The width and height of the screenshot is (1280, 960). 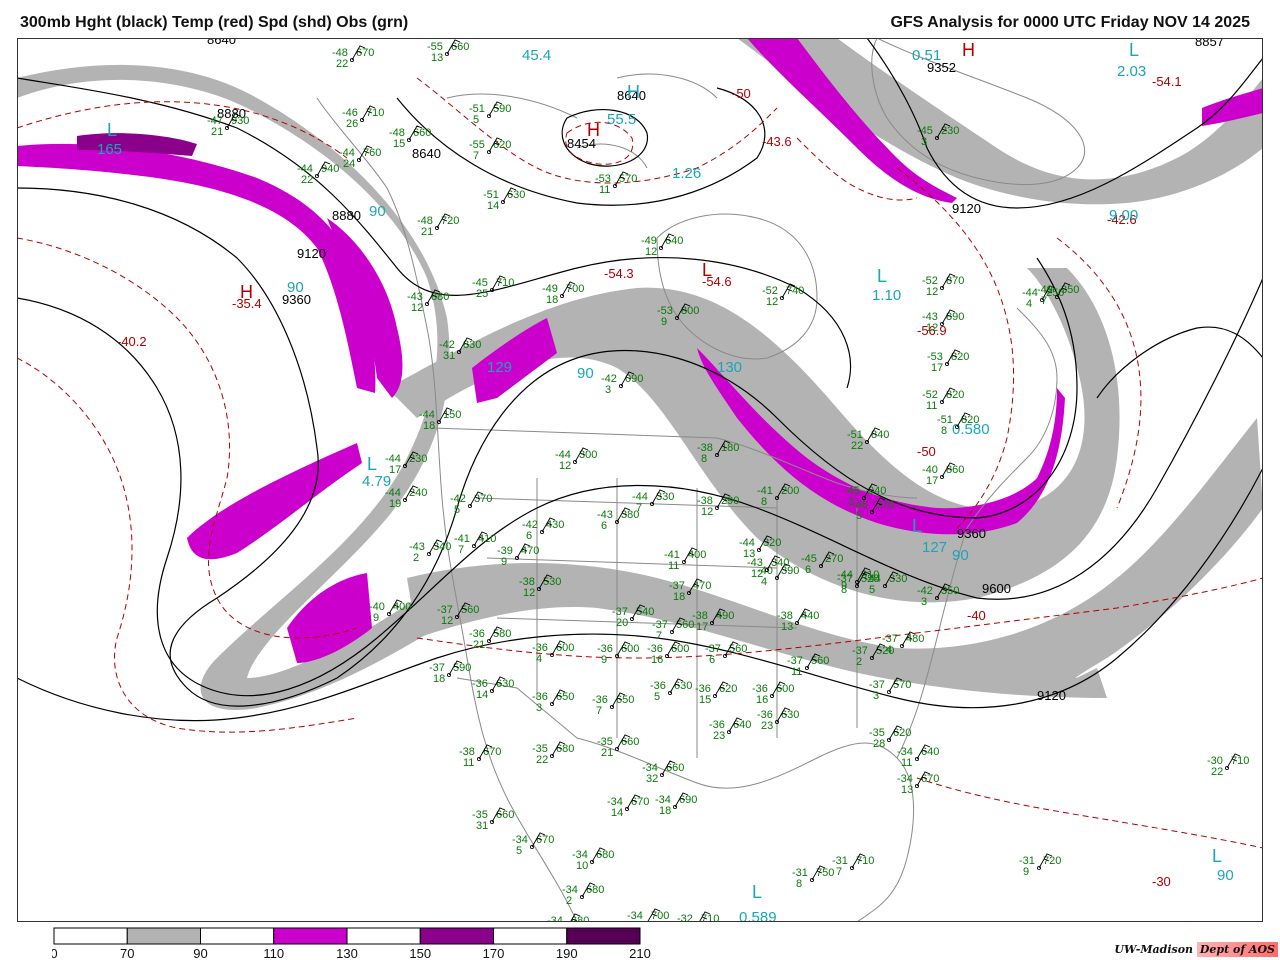 I want to click on legend-tick-label: 210, so click(x=640, y=953).